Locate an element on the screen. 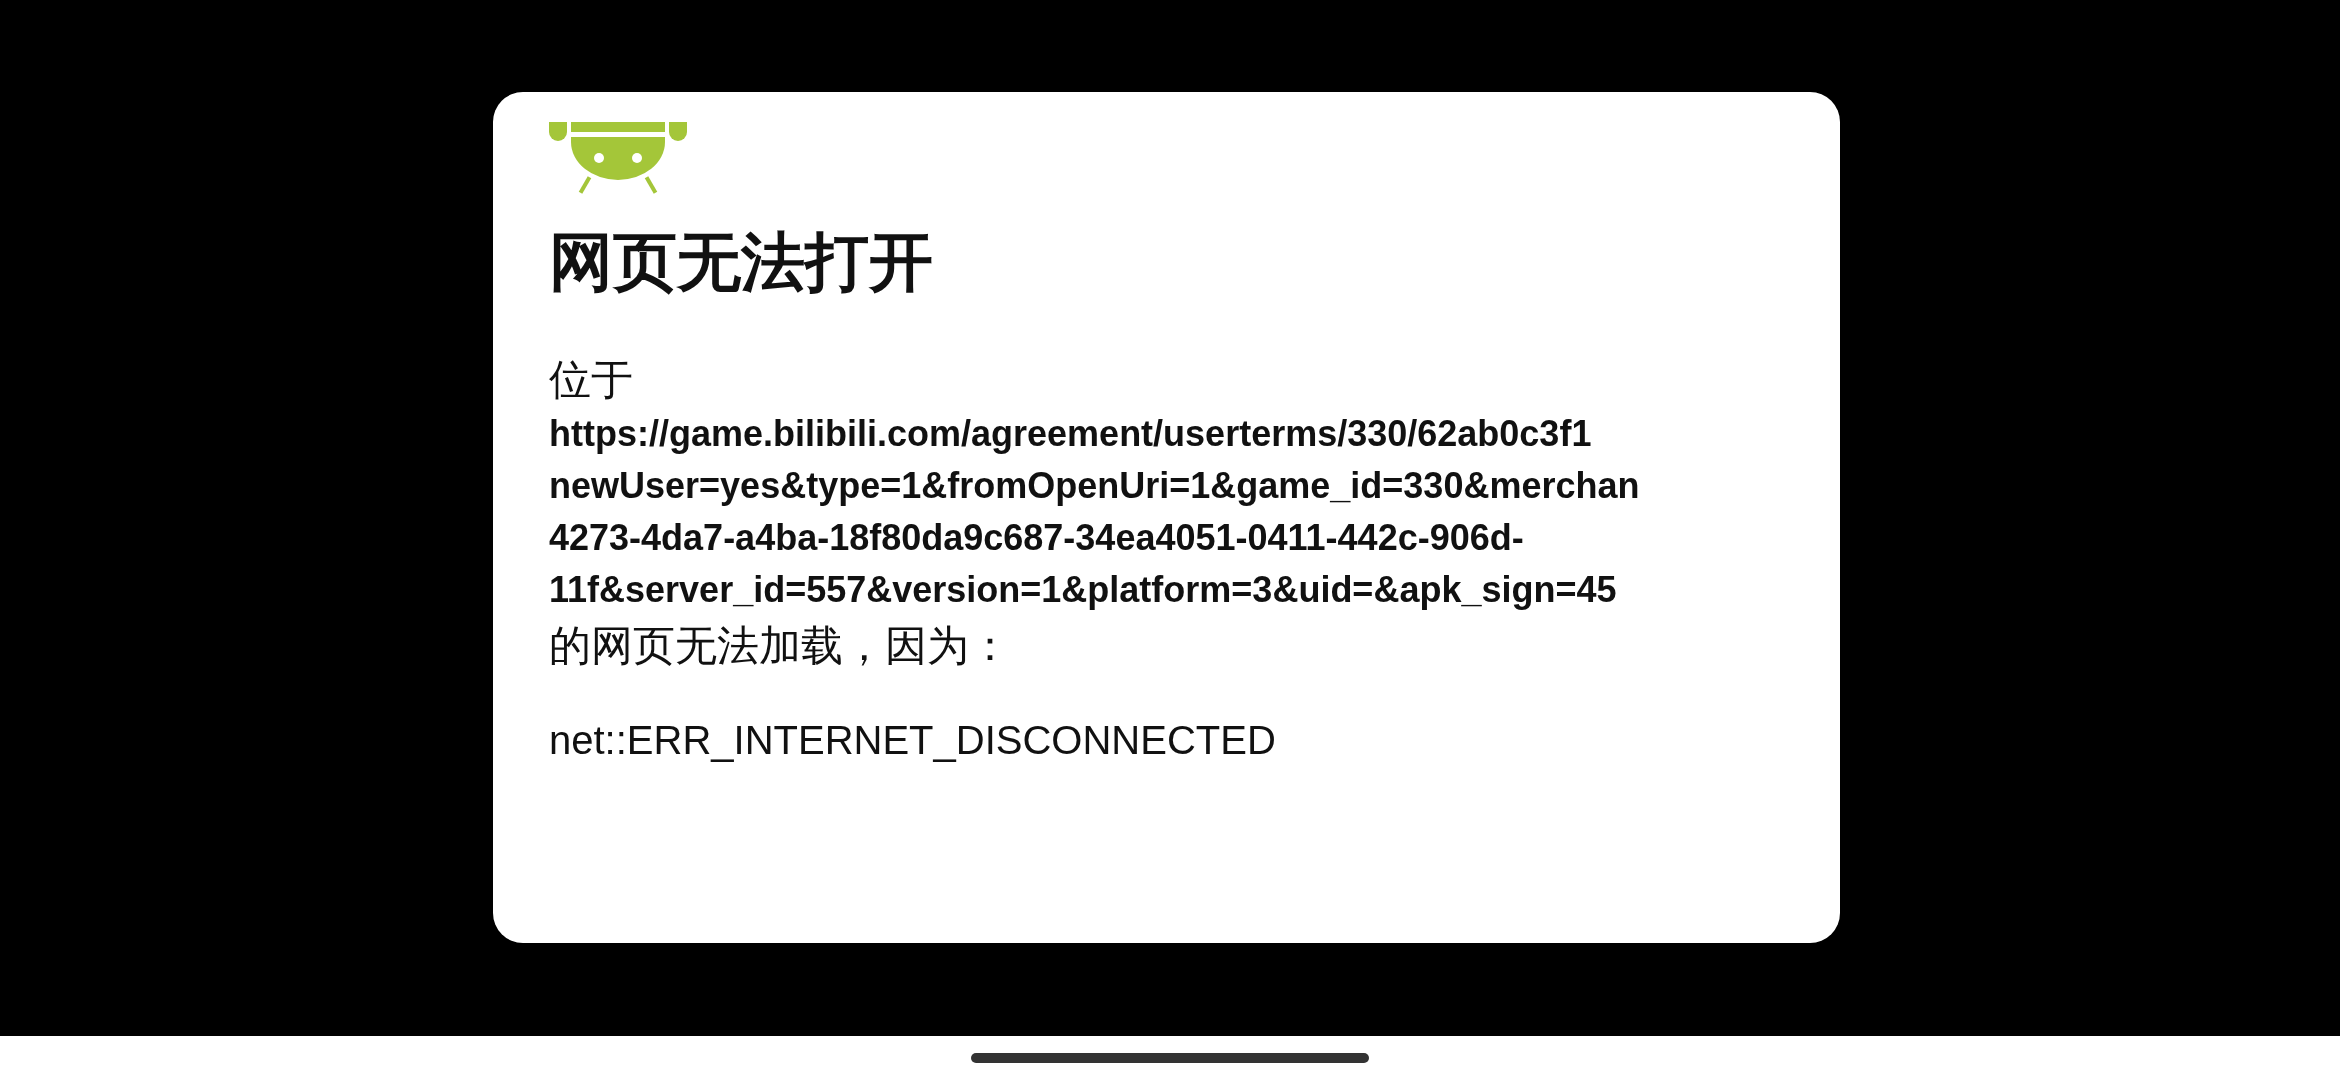 The height and width of the screenshot is (1080, 2340). url-text: https://game.bilibili.com/agreement/userterms/330/62ab0c3f1 is located at coordinates (1070, 434).